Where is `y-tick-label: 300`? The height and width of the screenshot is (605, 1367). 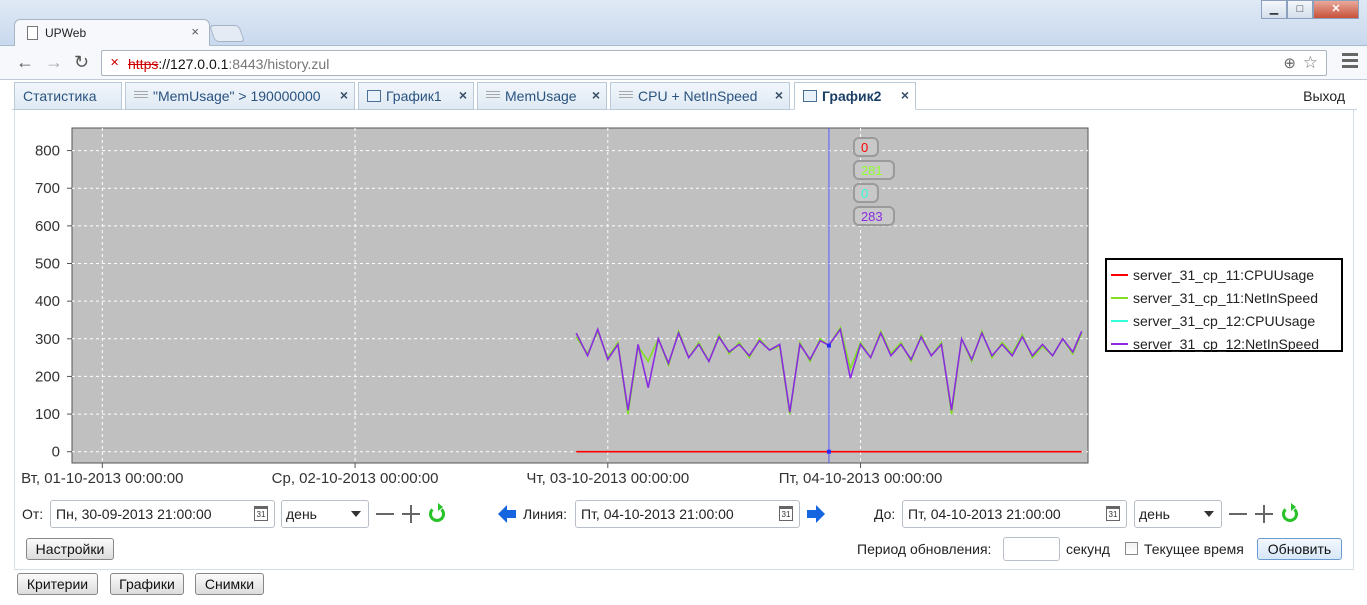
y-tick-label: 300 is located at coordinates (47, 339).